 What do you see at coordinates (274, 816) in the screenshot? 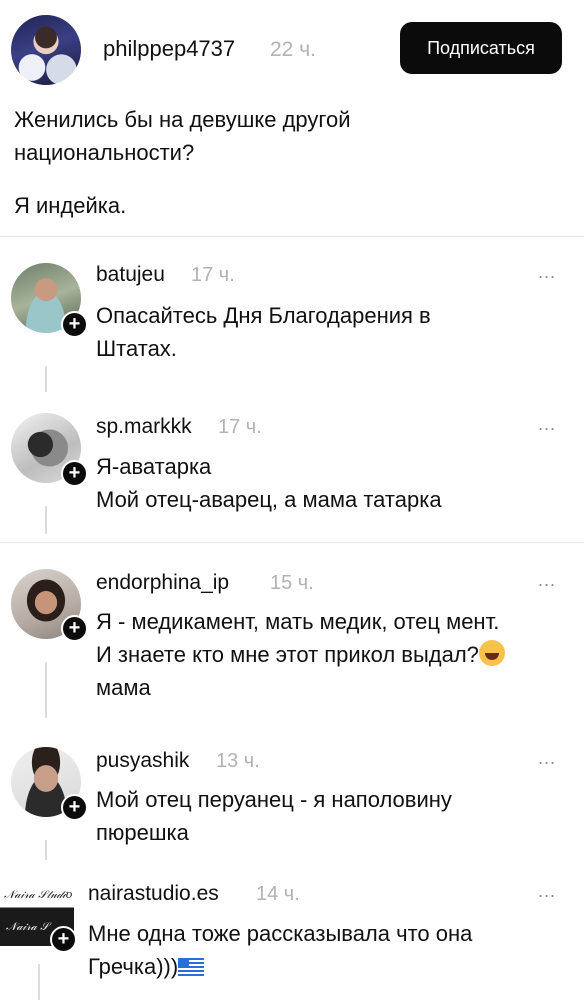
I see `comment-text: Мой отец перуанец - я наполовину пюрешка` at bounding box center [274, 816].